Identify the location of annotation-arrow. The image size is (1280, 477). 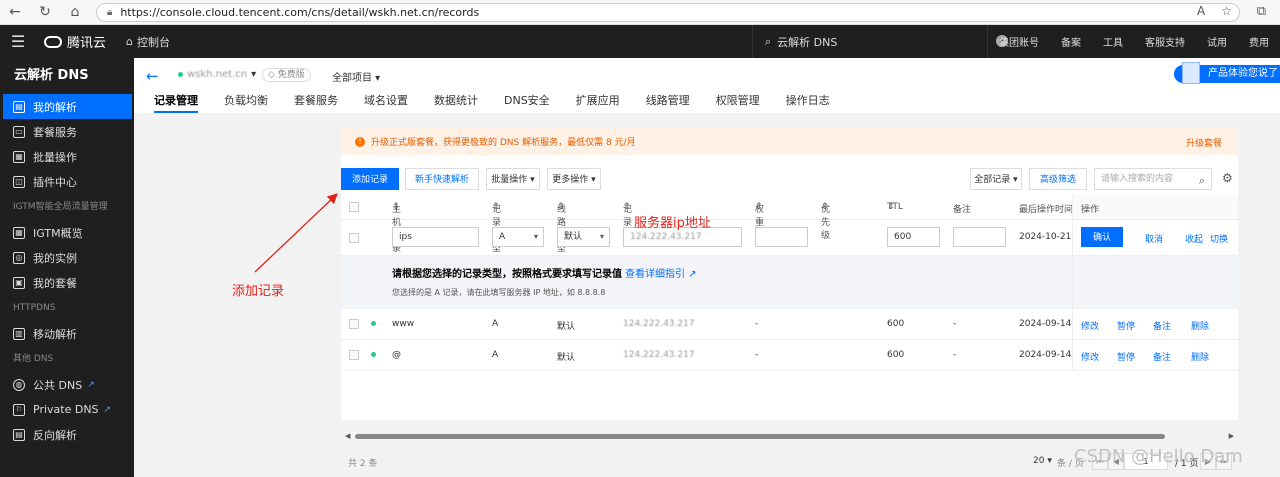
(296, 233).